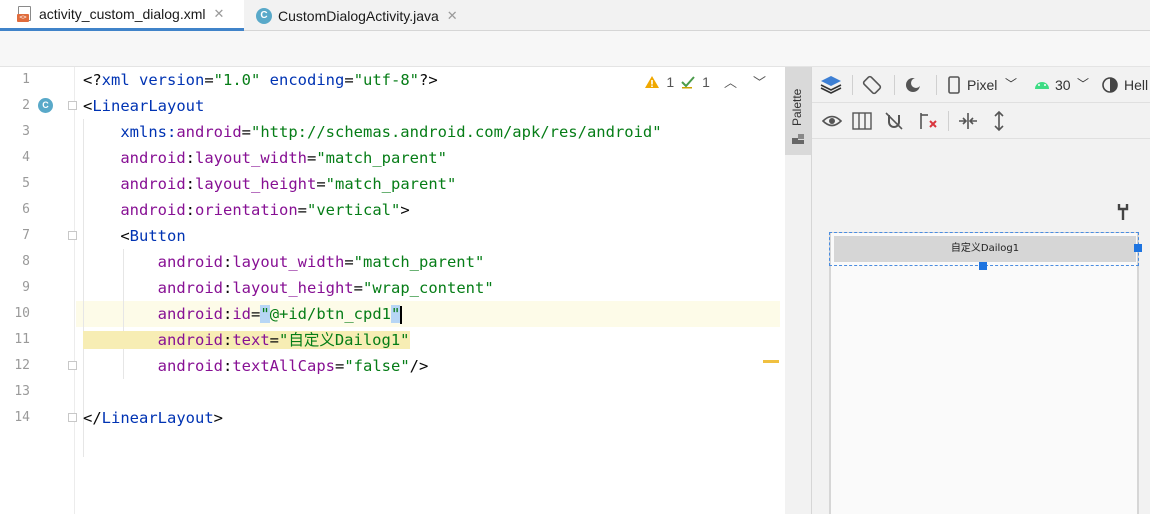  Describe the element at coordinates (1136, 85) in the screenshot. I see `theme-selector: Hell` at that location.